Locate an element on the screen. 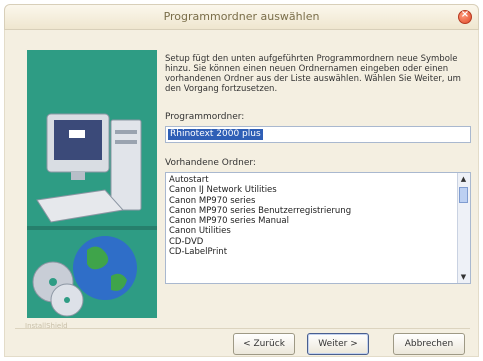  window-title: Programmordner auswählen is located at coordinates (241, 16).